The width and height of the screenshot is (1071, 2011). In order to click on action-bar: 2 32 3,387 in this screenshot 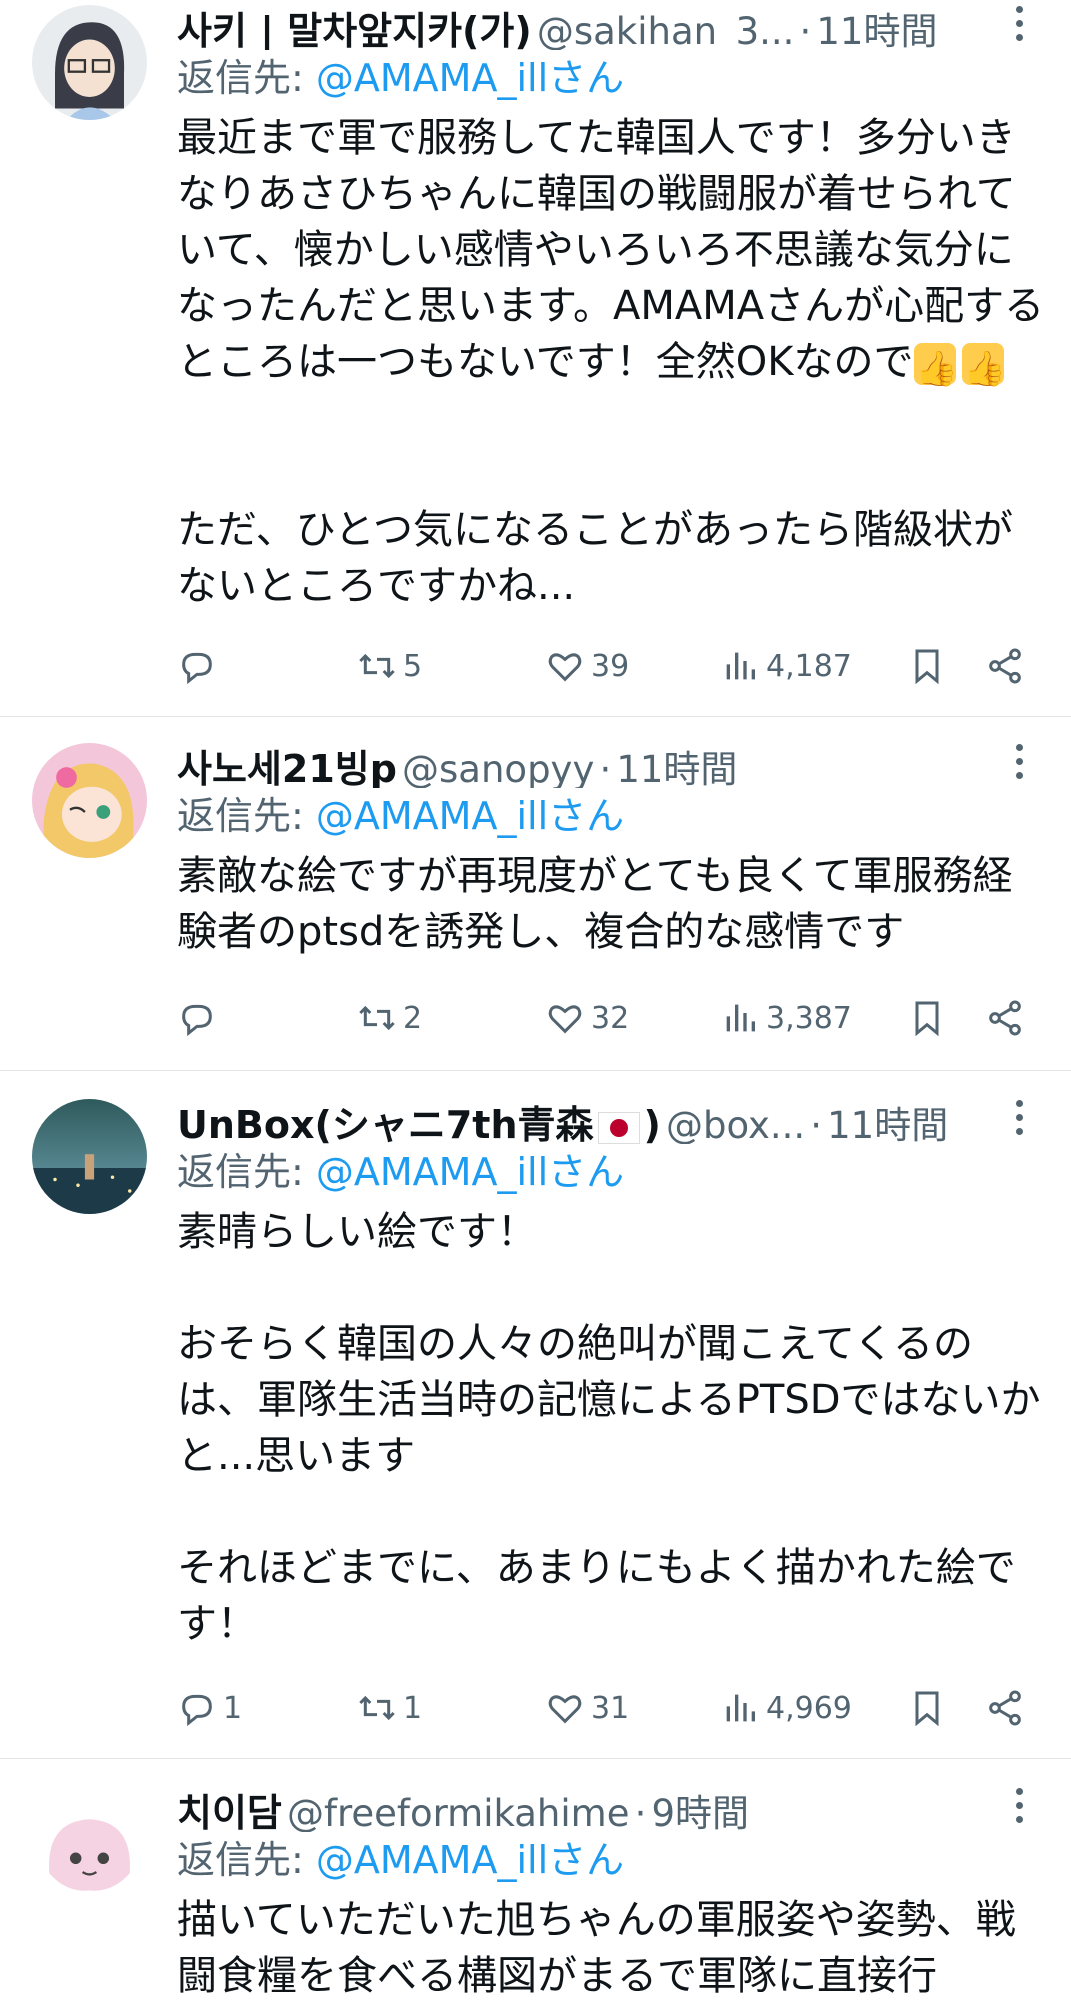, I will do `click(624, 1018)`.